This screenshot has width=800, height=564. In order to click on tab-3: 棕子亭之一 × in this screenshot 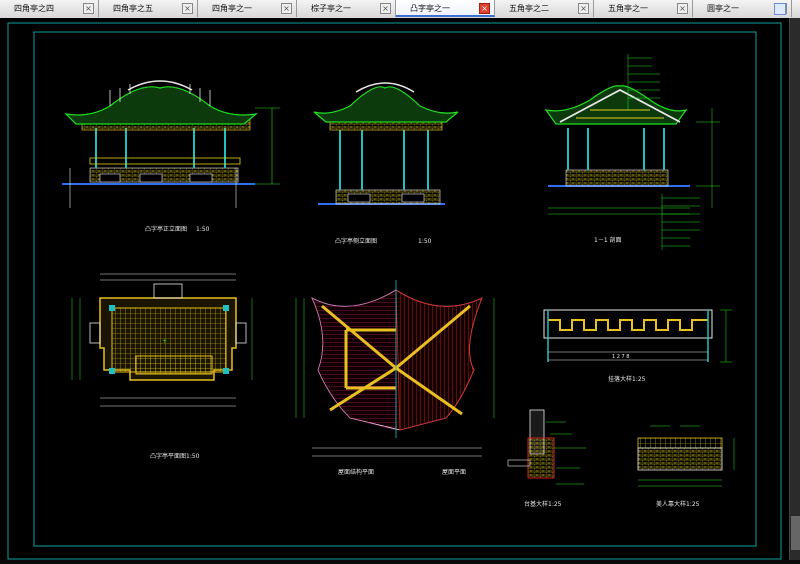, I will do `click(346, 8)`.